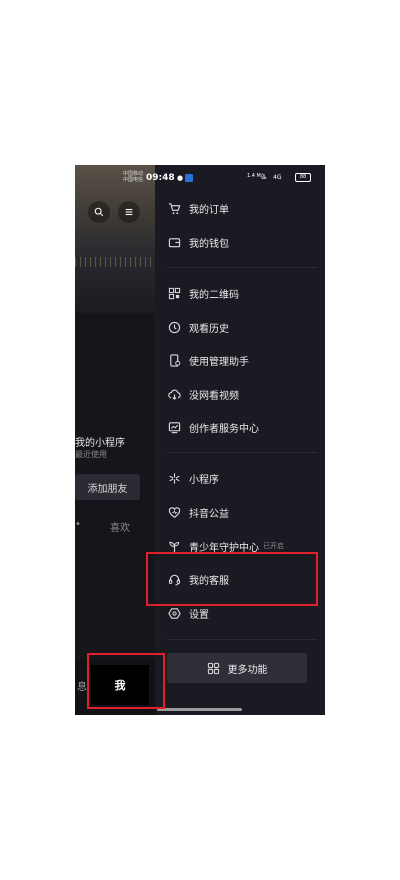 The width and height of the screenshot is (400, 880). What do you see at coordinates (133, 180) in the screenshot?
I see `carrier-2: 中国电信` at bounding box center [133, 180].